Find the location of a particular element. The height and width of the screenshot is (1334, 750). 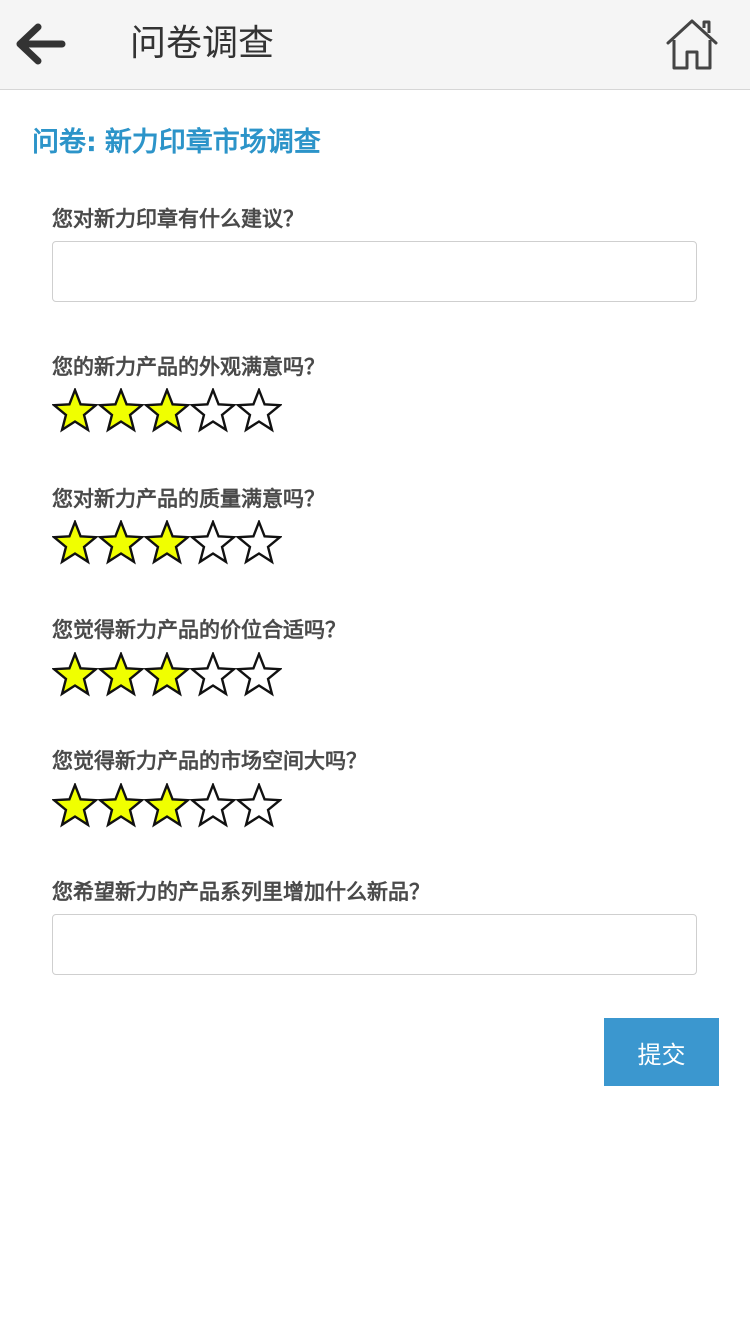

back-button is located at coordinates (40, 44).